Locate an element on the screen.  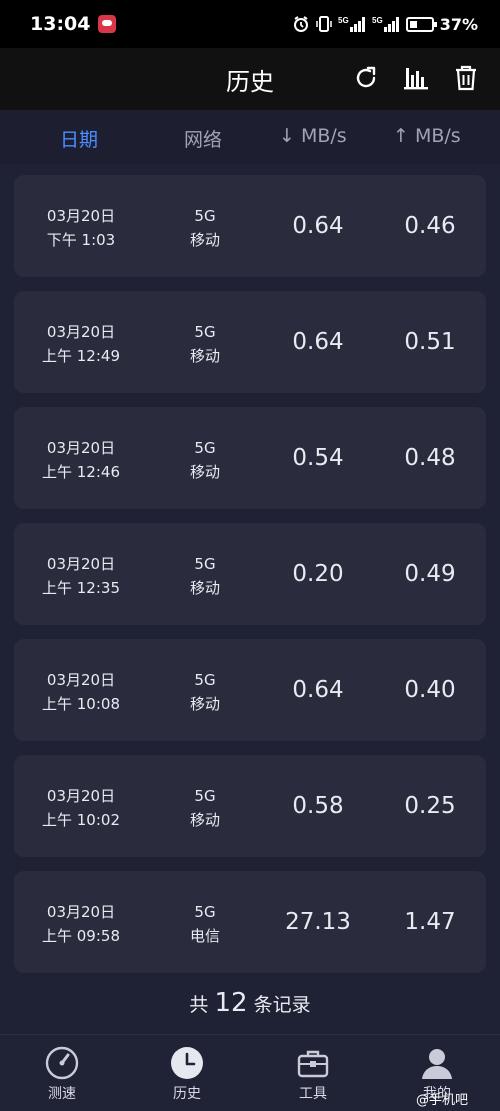
status-right: 5G 5G 37% is located at coordinates (385, 24).